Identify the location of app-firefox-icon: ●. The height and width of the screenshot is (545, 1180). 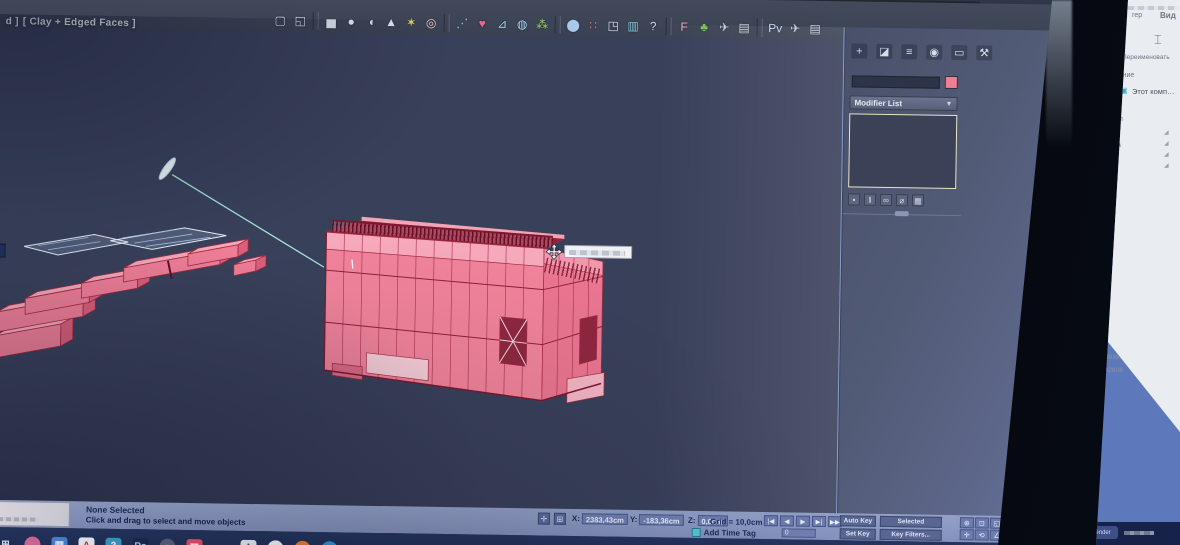
(275, 542).